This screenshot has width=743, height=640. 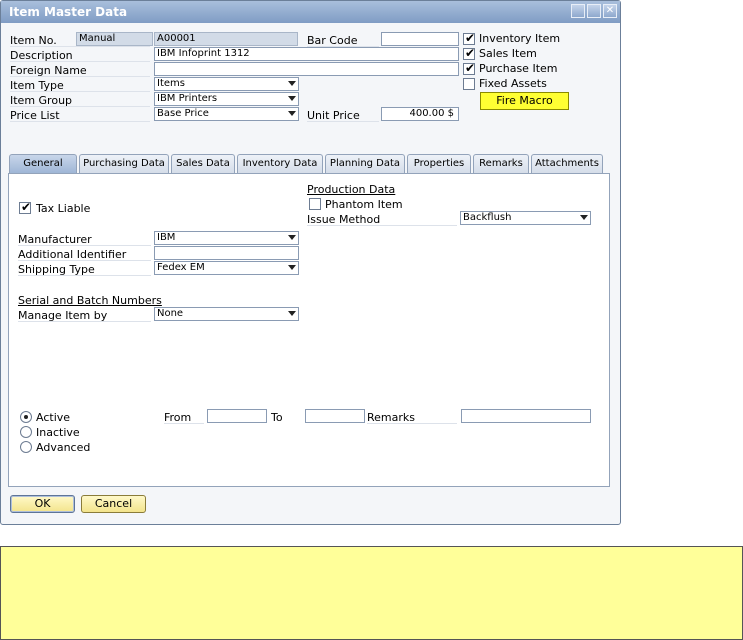 What do you see at coordinates (226, 253) in the screenshot?
I see `additional-identifier-field` at bounding box center [226, 253].